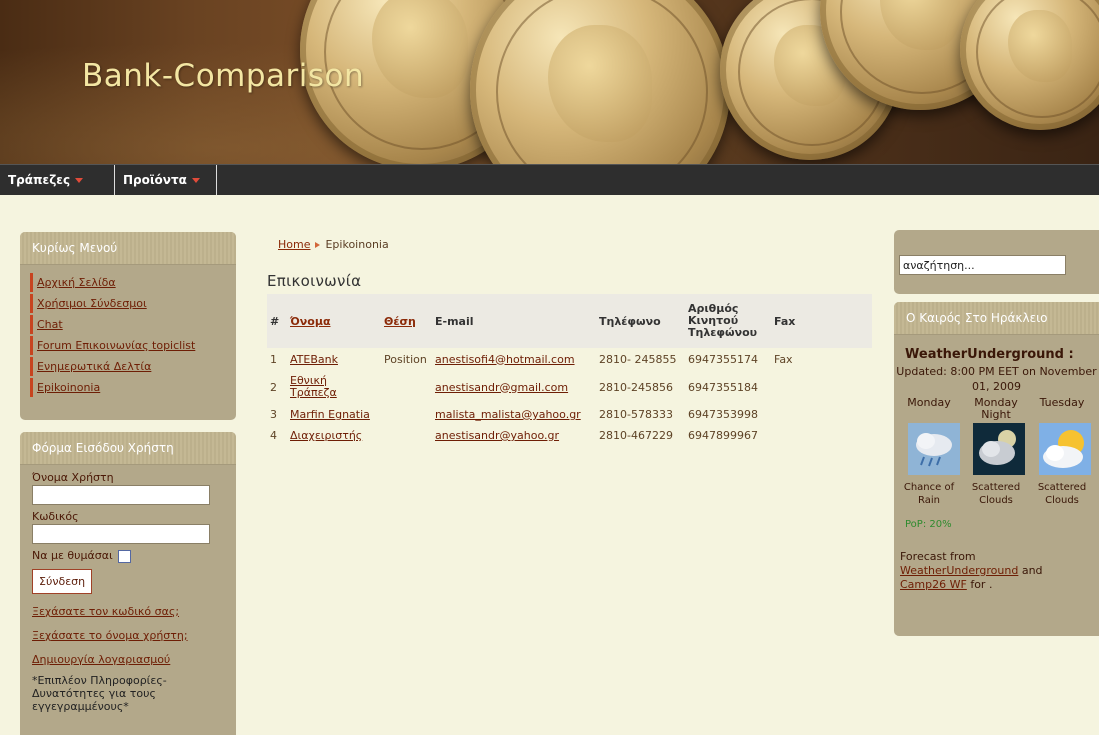 The width and height of the screenshot is (1099, 735). I want to click on col-header-email: E-mail, so click(514, 321).